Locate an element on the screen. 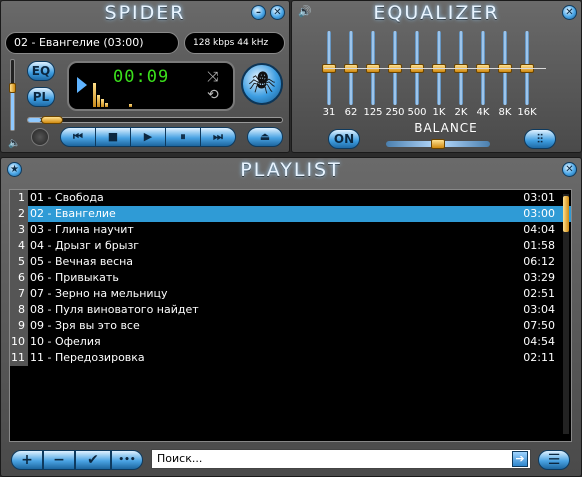  track-name: 11 - Передозировка is located at coordinates (87, 357).